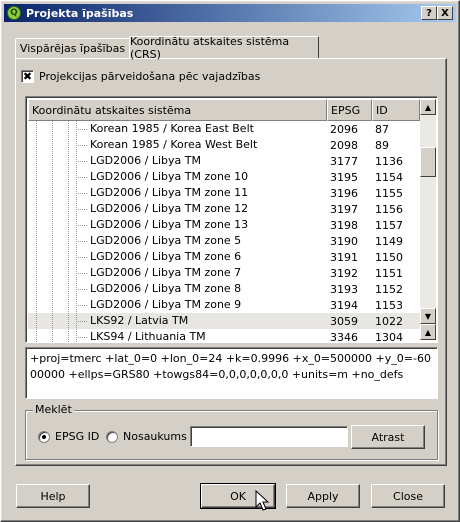 The image size is (460, 522). Describe the element at coordinates (344, 289) in the screenshot. I see `crs-epsg-cell: 3193` at that location.